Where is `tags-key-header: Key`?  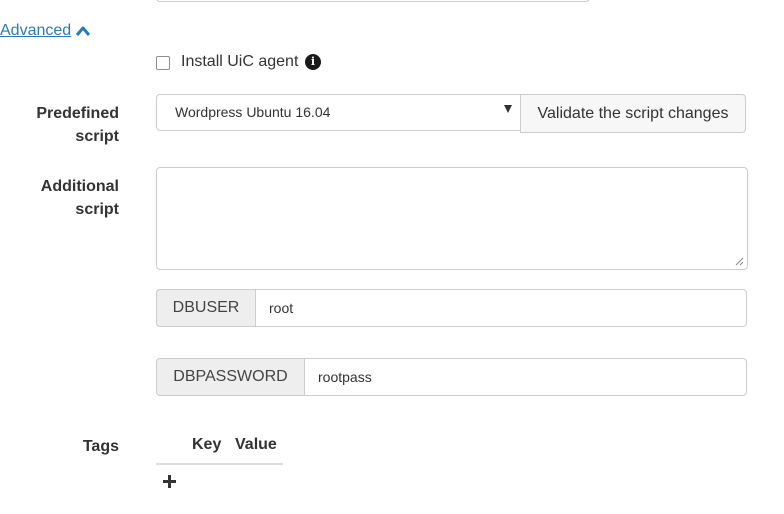 tags-key-header: Key is located at coordinates (207, 444).